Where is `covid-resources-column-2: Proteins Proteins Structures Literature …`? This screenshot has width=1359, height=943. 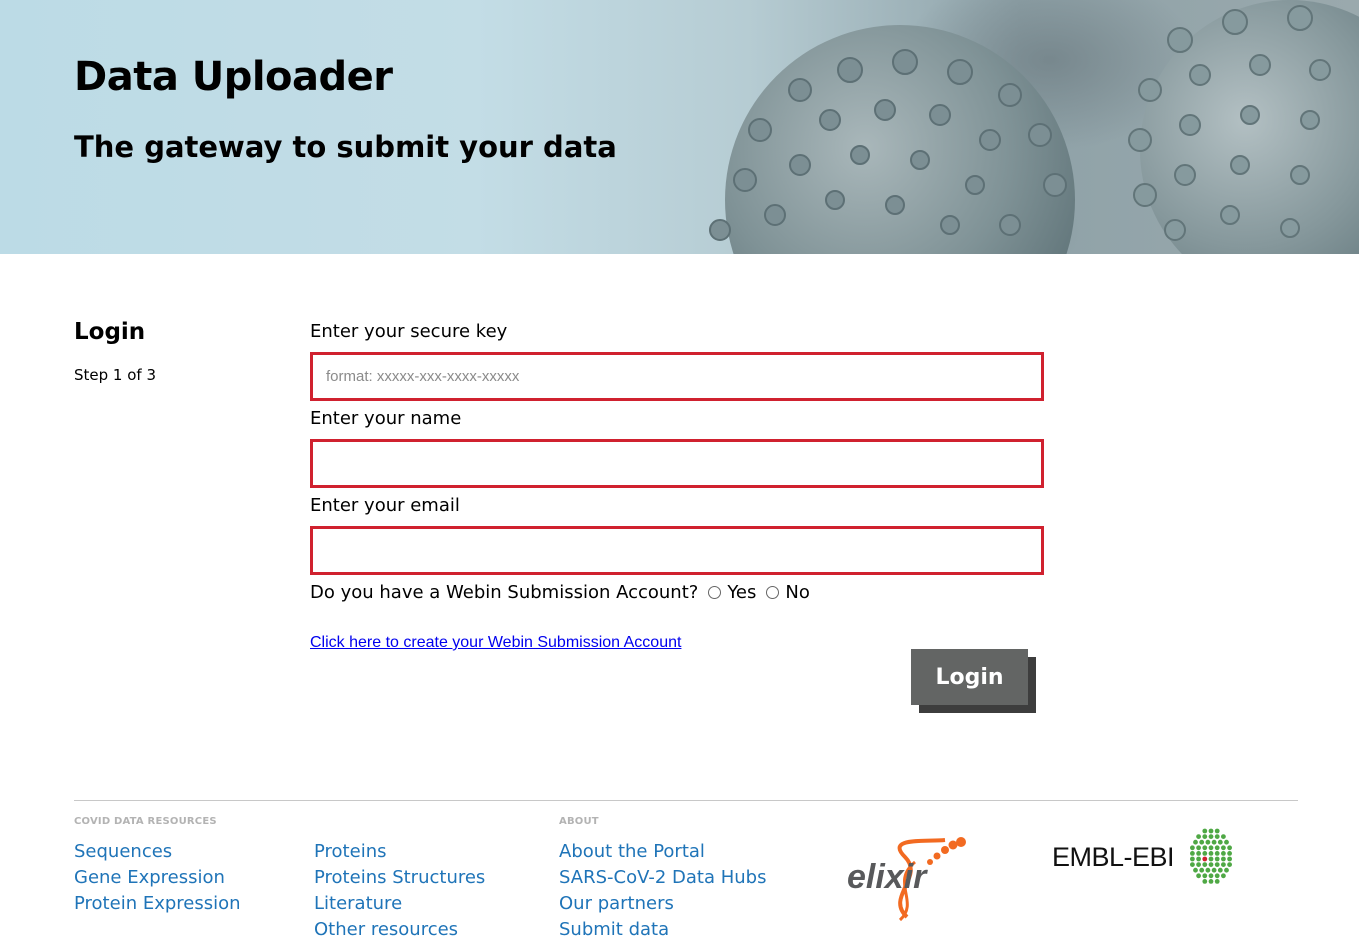
covid-resources-column-2: Proteins Proteins Structures Literature … is located at coordinates (399, 891).